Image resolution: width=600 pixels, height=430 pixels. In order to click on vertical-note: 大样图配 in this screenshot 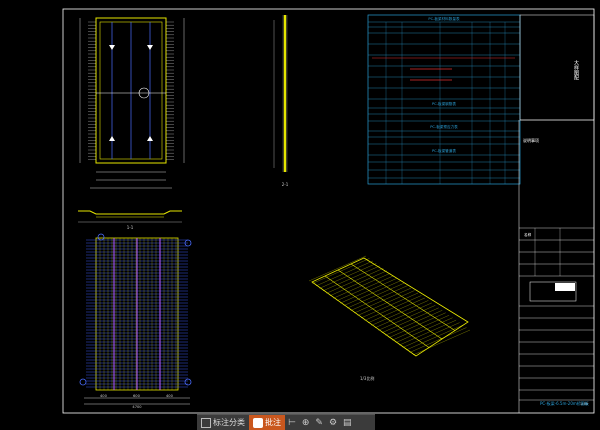, I will do `click(576, 70)`.